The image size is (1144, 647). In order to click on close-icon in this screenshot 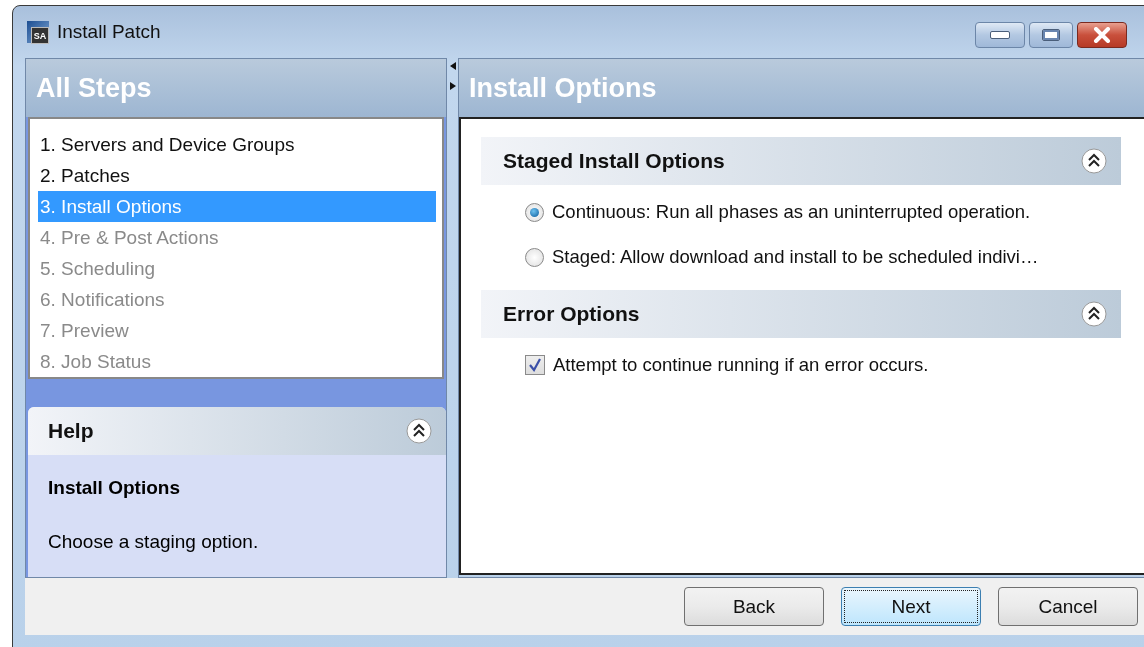, I will do `click(1102, 35)`.